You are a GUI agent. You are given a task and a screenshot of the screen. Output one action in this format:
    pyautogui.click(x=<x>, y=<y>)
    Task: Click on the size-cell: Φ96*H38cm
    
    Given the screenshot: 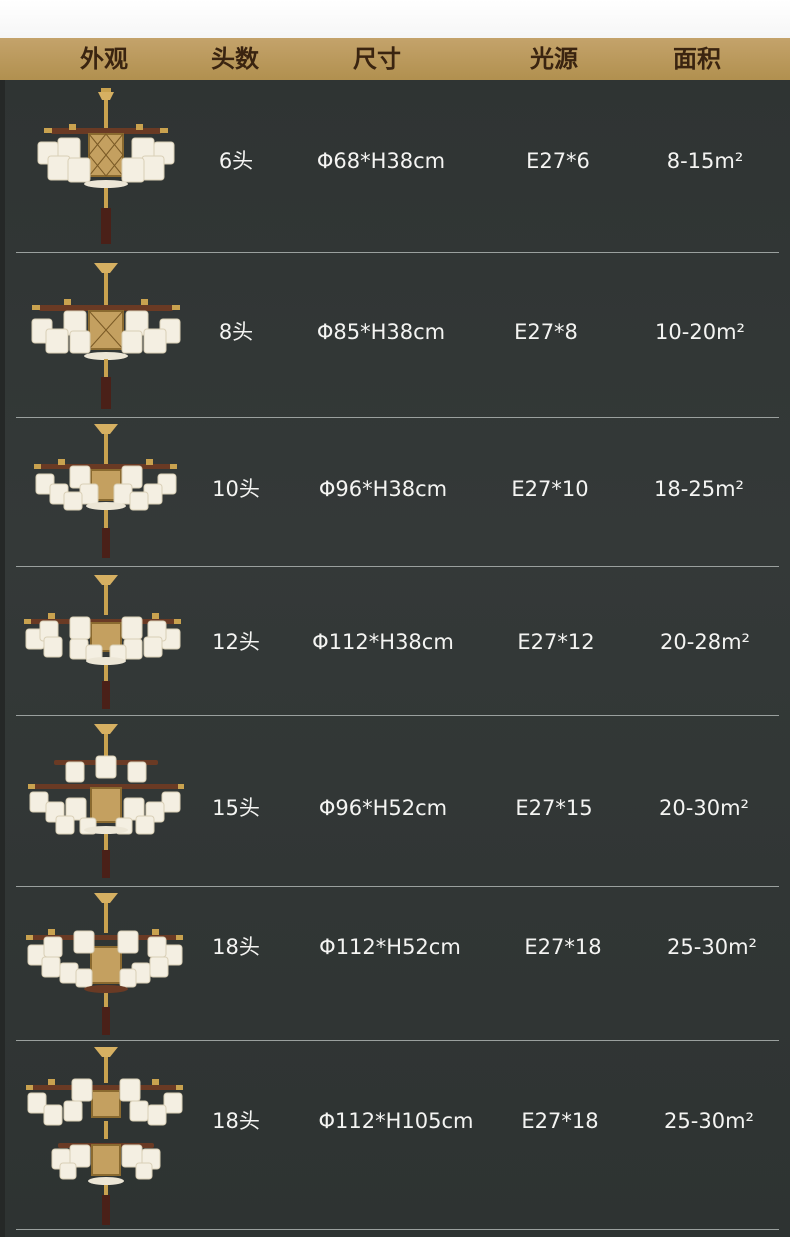 What is the action you would take?
    pyautogui.click(x=383, y=489)
    